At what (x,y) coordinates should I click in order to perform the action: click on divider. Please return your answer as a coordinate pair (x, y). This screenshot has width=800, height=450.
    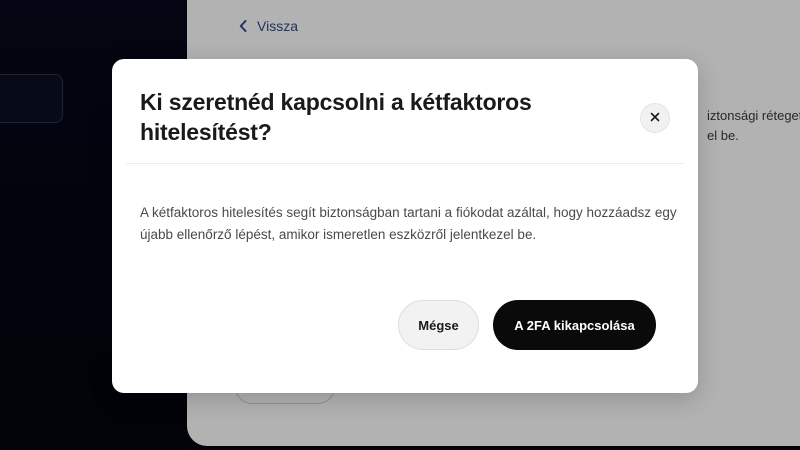
    Looking at the image, I should click on (405, 163).